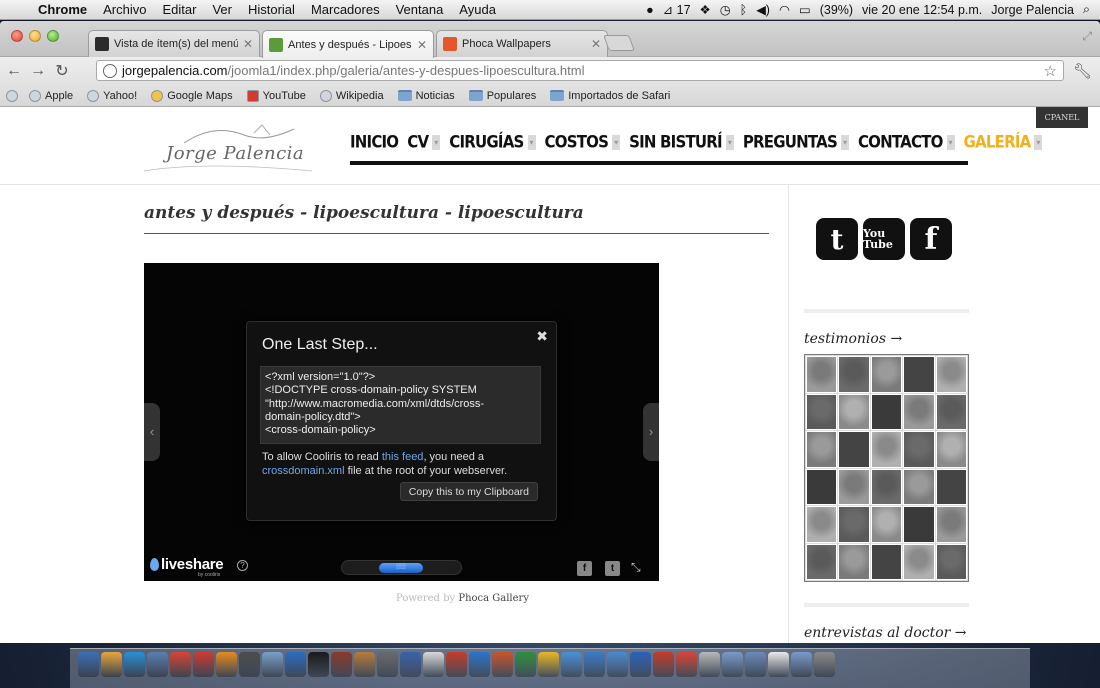 This screenshot has width=1100, height=688. I want to click on close-window-button, so click(17, 36).